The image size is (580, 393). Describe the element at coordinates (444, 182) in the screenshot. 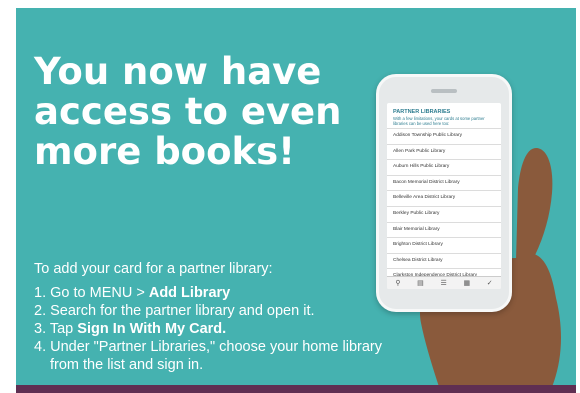

I see `library-item: Bacon Memorial District Library` at that location.